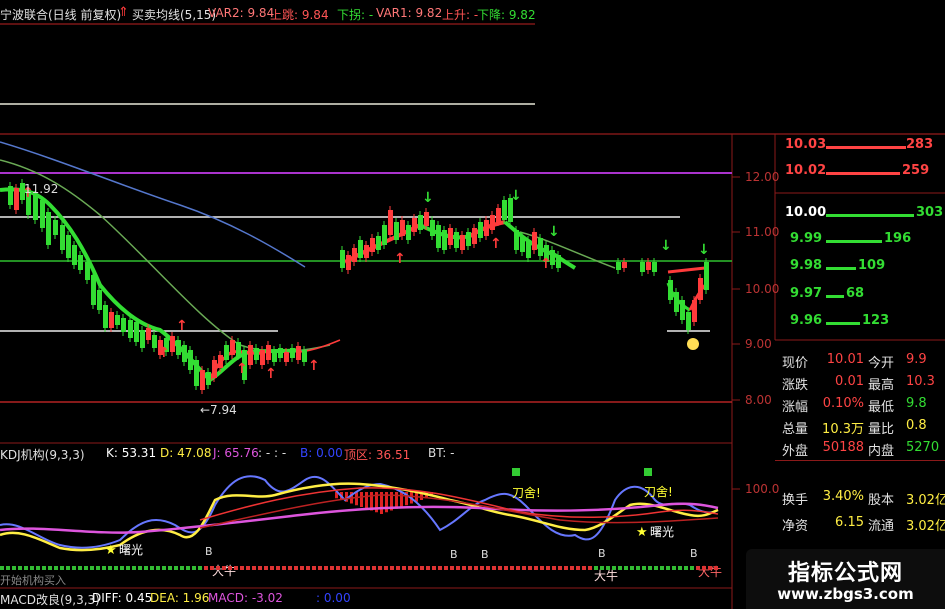  What do you see at coordinates (180, 598) in the screenshot?
I see `macd-dea-value: DEA: 1.96` at bounding box center [180, 598].